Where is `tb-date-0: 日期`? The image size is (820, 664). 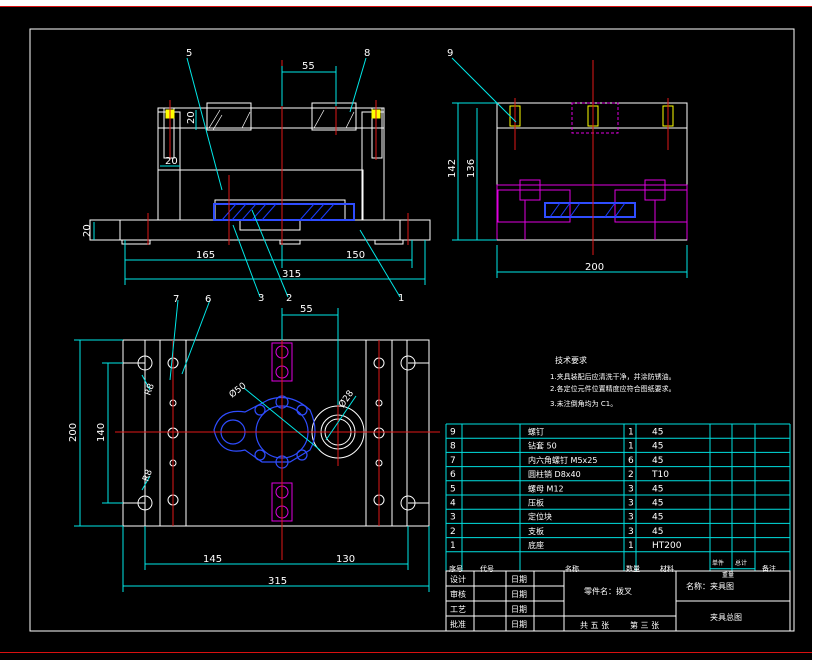
tb-date-0: 日期 is located at coordinates (519, 579).